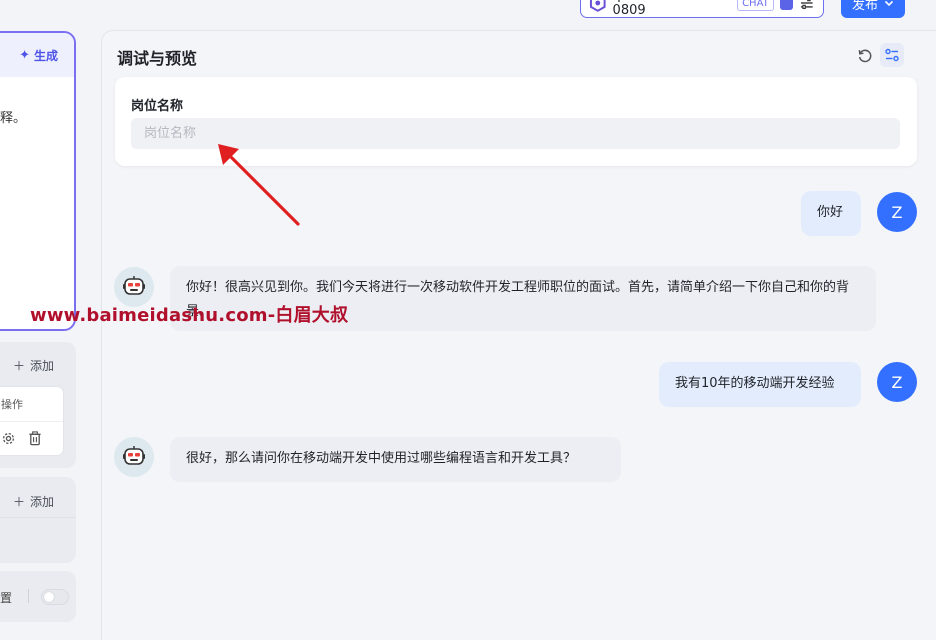 The image size is (936, 640). I want to click on sliders-icon, so click(892, 55).